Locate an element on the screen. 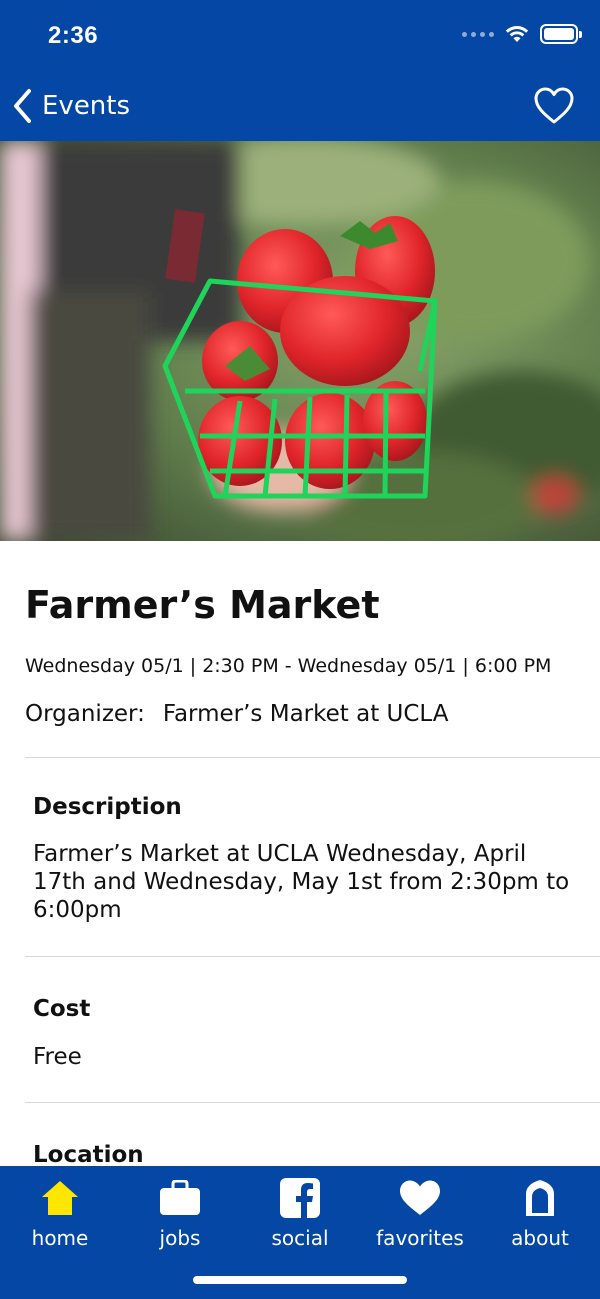 The height and width of the screenshot is (1299, 600). tab-social-label: social is located at coordinates (300, 1238).